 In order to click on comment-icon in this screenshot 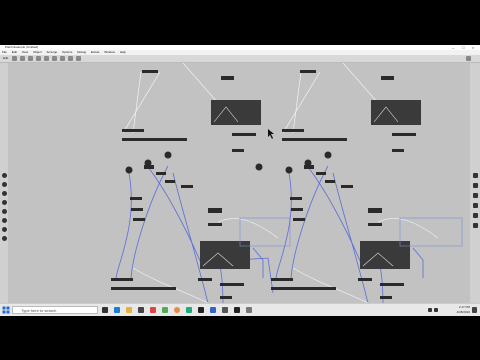, I will do `click(46, 58)`.